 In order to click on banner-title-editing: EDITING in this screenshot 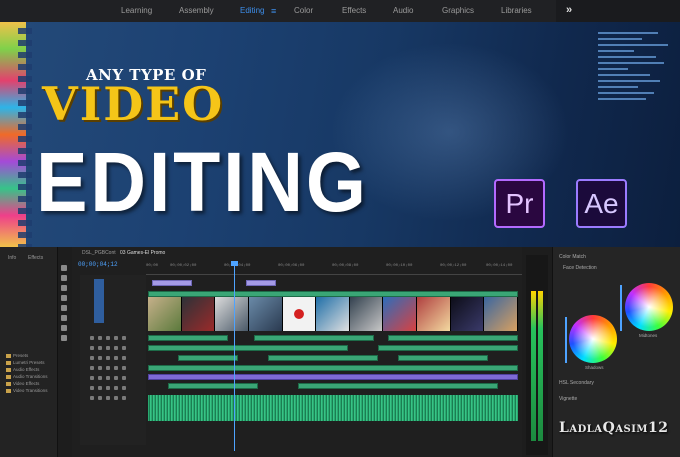, I will do `click(202, 182)`.